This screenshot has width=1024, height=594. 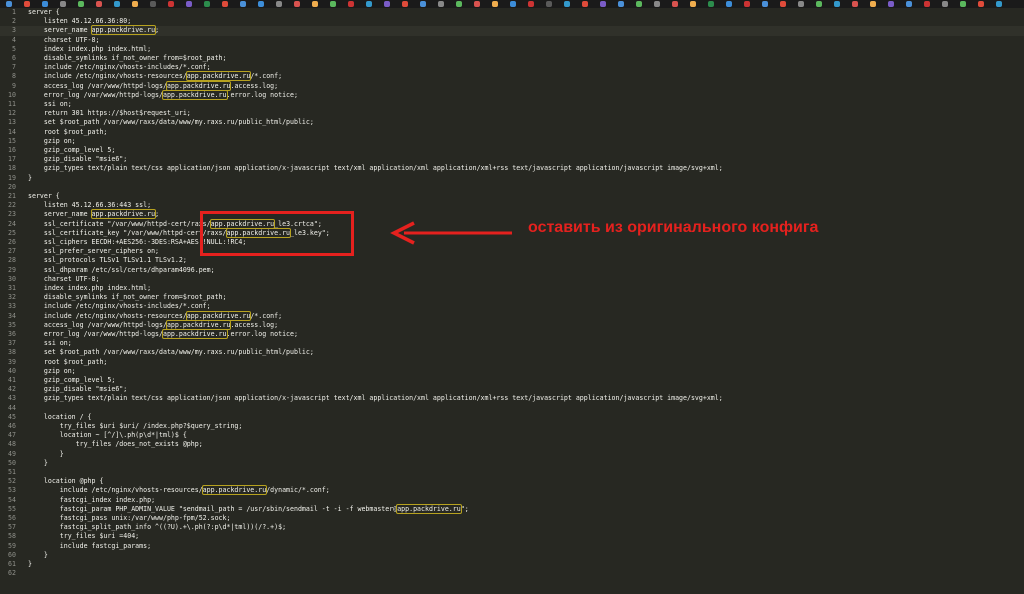 I want to click on code-line: 27 ssl_prefer_server_ciphers on;, so click(x=512, y=251).